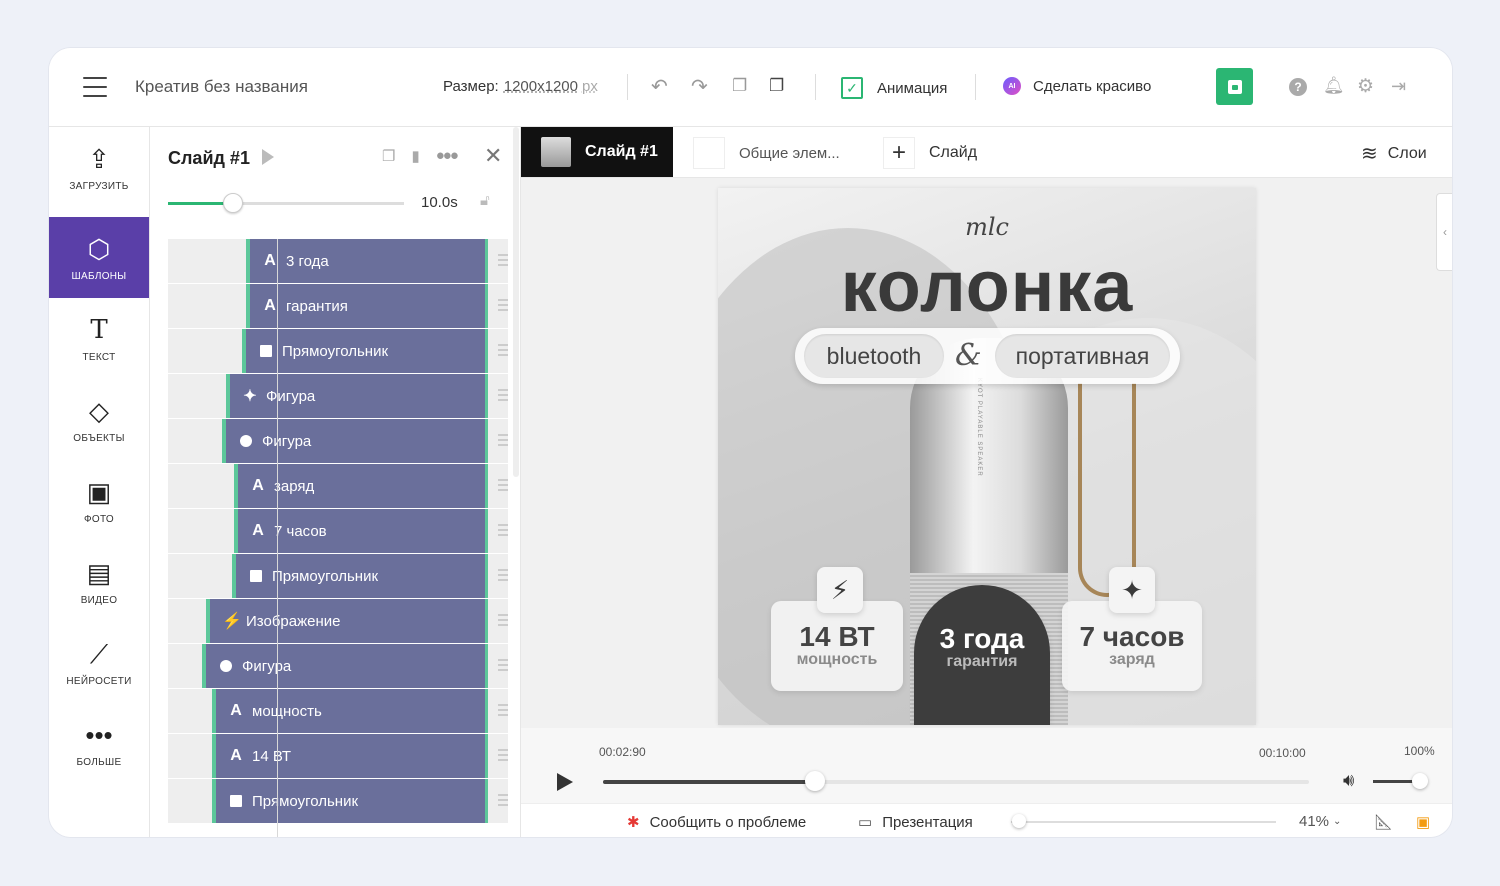 The width and height of the screenshot is (1500, 886). Describe the element at coordinates (1320, 821) in the screenshot. I see `zoom-select: 41% ⌄` at that location.